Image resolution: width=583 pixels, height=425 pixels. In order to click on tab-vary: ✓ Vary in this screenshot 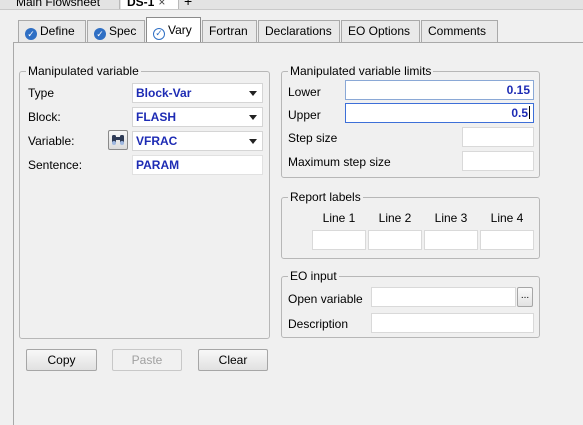, I will do `click(173, 29)`.